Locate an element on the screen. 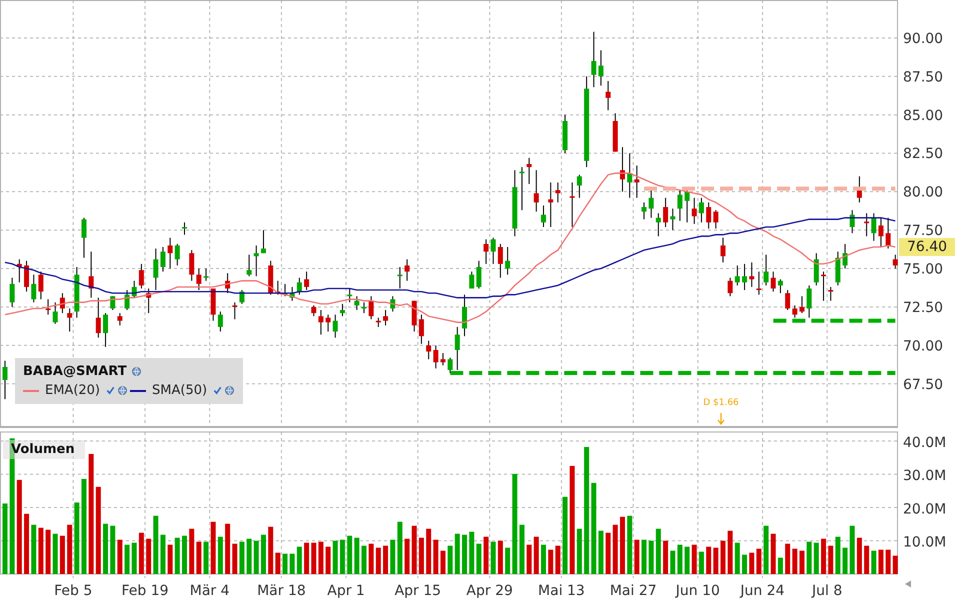 This screenshot has width=960, height=601. axis-label: 67.50 is located at coordinates (923, 384).